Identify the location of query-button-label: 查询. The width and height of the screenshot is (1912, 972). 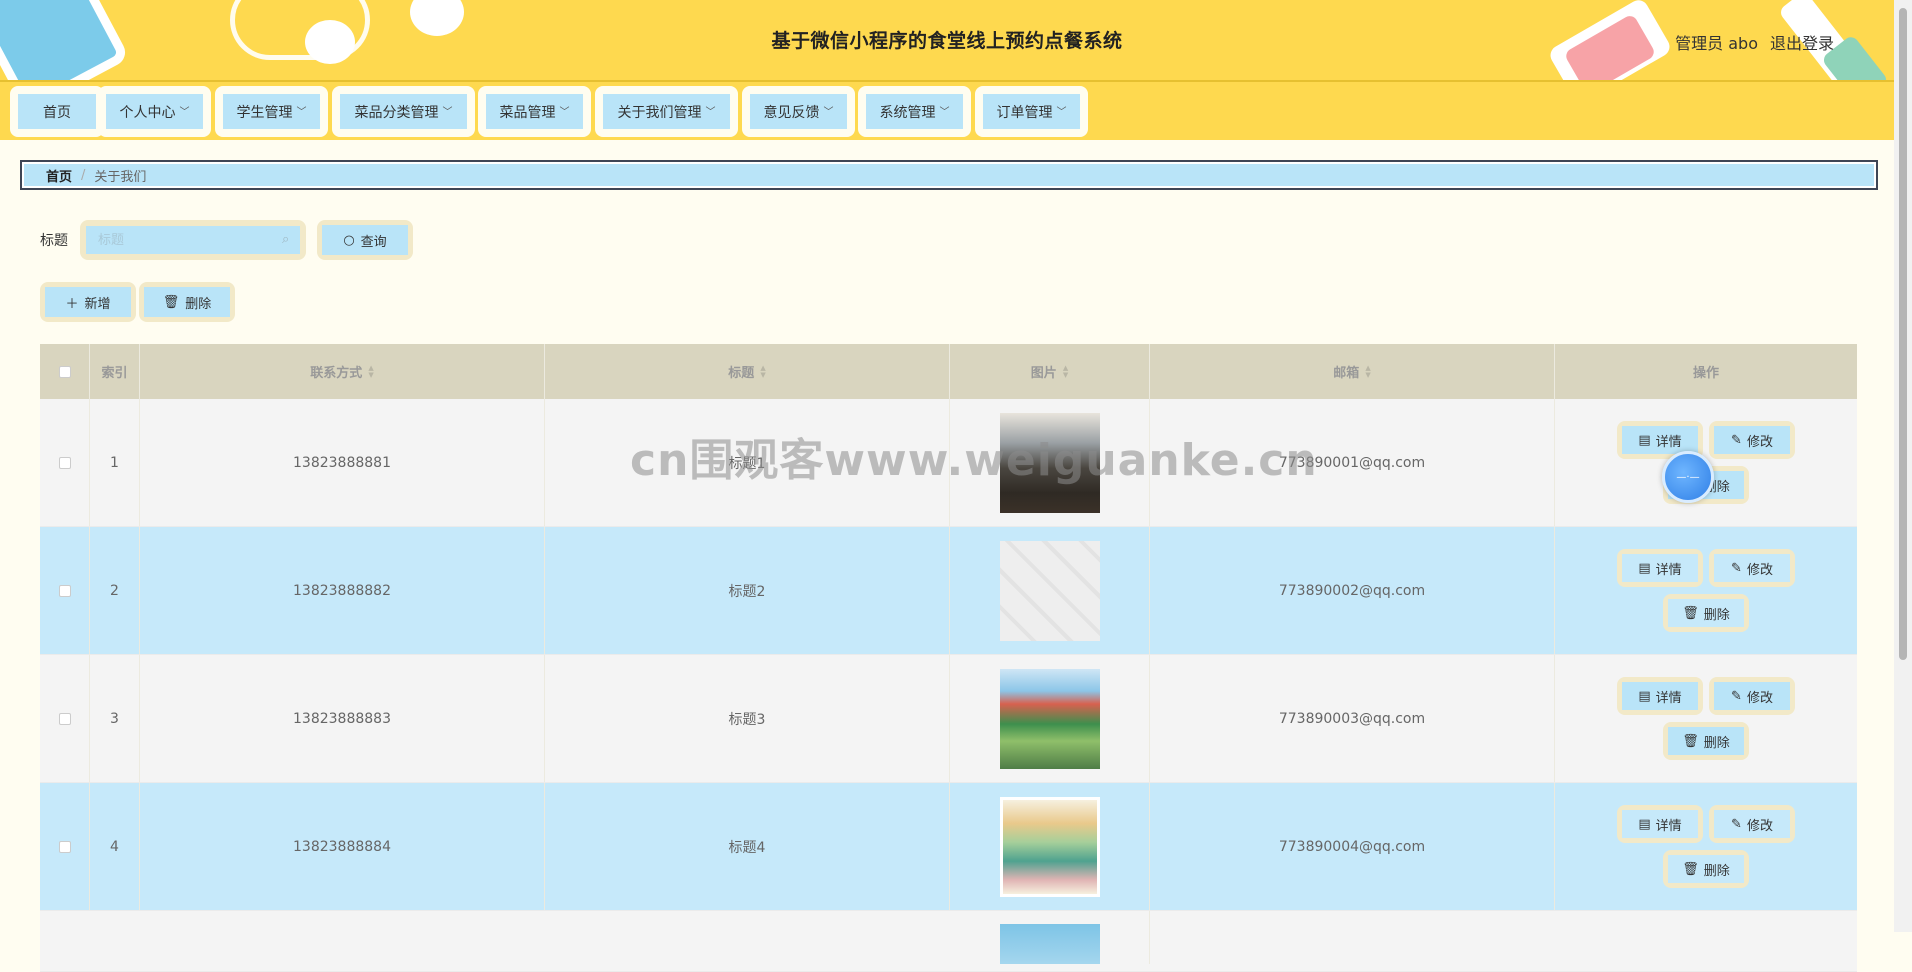
(373, 242).